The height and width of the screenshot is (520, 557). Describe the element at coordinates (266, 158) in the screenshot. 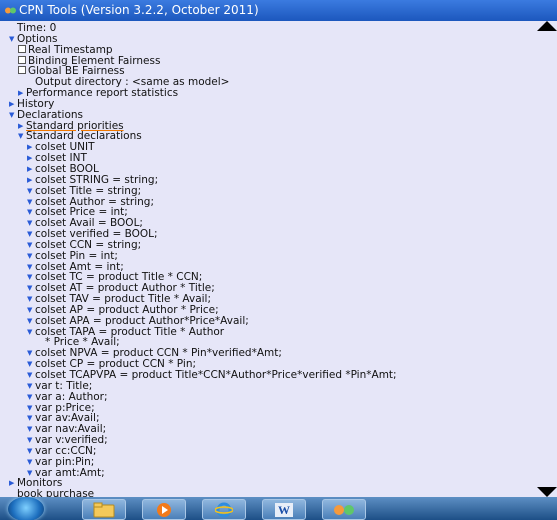

I see `tree-row: ▶ colset INT` at that location.